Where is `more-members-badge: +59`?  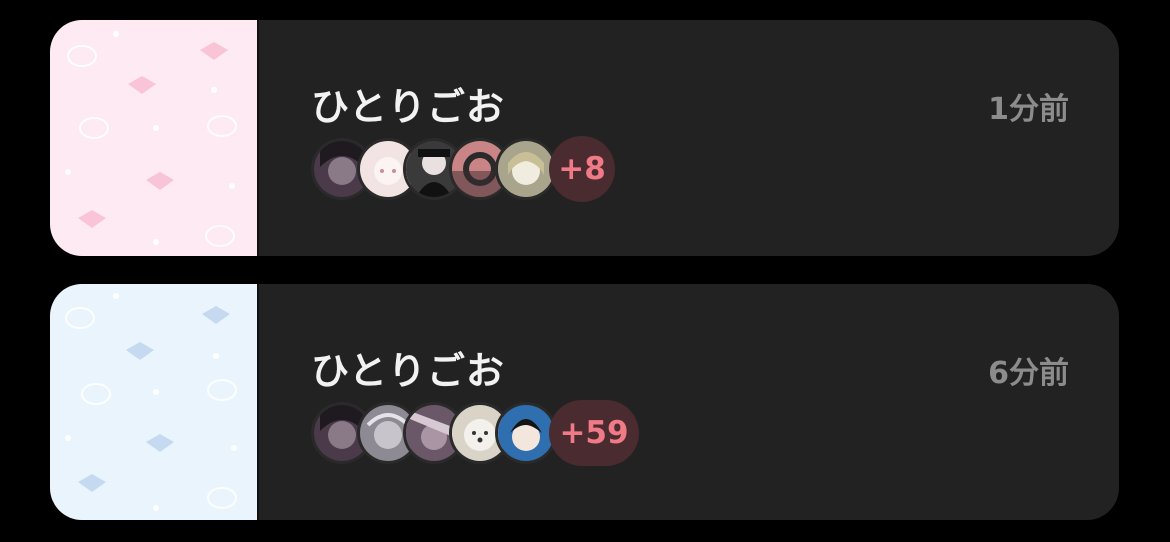 more-members-badge: +59 is located at coordinates (594, 433).